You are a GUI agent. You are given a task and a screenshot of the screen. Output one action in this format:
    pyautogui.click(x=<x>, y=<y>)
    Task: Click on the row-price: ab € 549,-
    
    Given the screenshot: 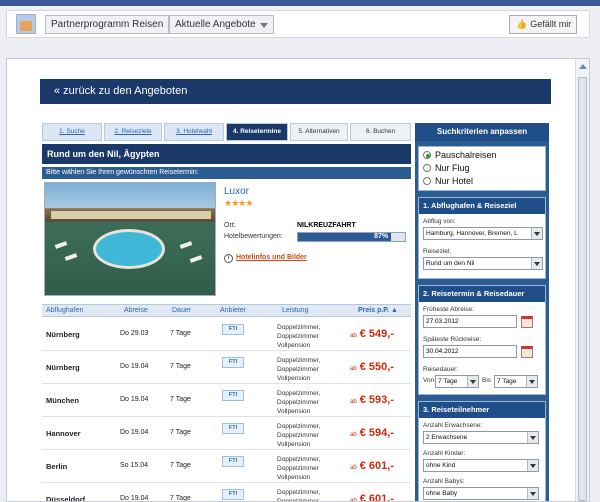 What is the action you would take?
    pyautogui.click(x=372, y=334)
    